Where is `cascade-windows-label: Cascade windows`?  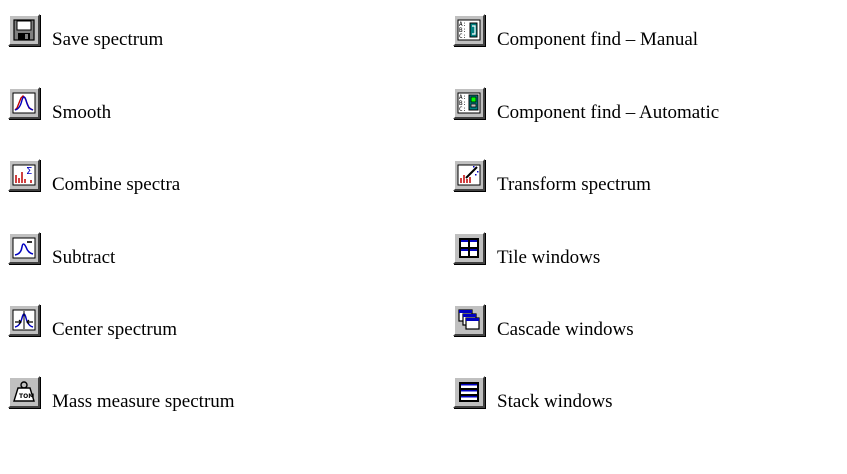 cascade-windows-label: Cascade windows is located at coordinates (565, 329).